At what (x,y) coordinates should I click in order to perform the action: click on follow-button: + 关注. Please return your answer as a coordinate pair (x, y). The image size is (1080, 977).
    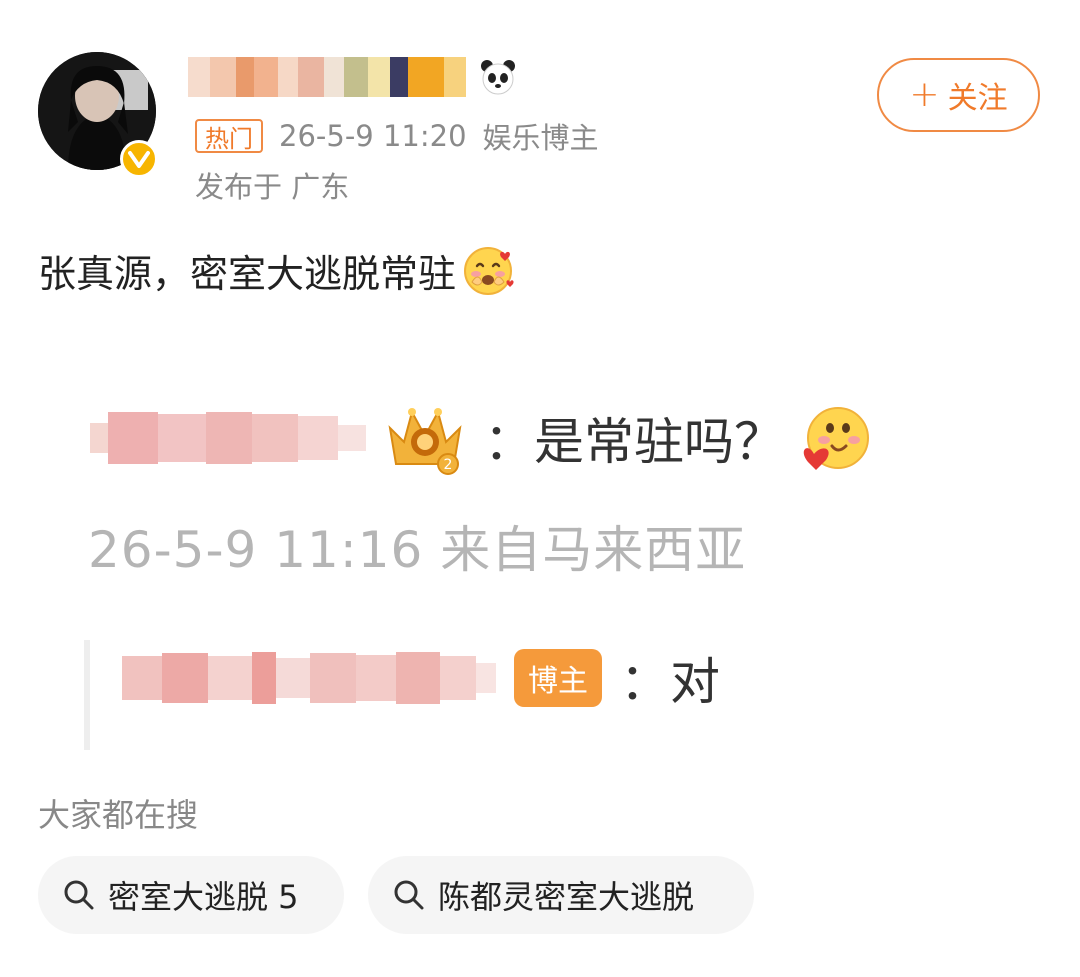
    Looking at the image, I should click on (958, 95).